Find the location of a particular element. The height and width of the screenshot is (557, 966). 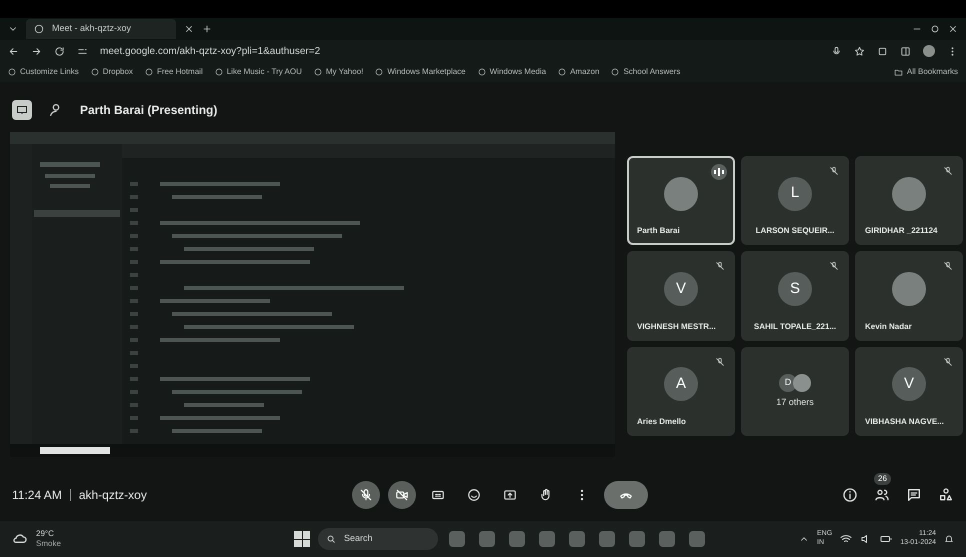

folder-icon is located at coordinates (898, 72).